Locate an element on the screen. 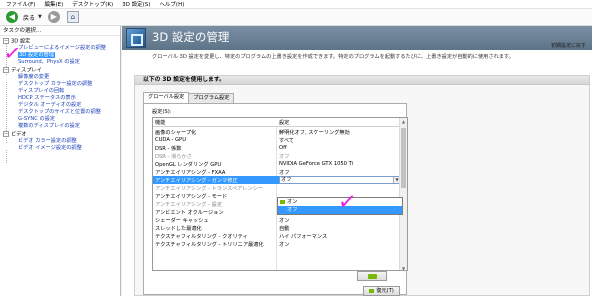 The image size is (592, 296). tab-program-settings: プログラム設定 is located at coordinates (211, 98).